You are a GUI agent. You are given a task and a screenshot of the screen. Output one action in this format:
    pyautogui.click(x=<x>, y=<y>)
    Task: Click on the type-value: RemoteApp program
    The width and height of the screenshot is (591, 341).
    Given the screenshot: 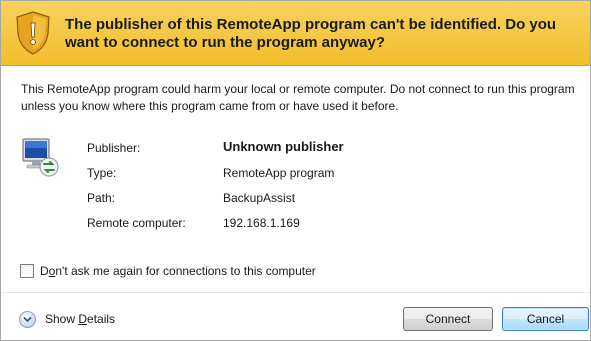 What is the action you would take?
    pyautogui.click(x=279, y=173)
    